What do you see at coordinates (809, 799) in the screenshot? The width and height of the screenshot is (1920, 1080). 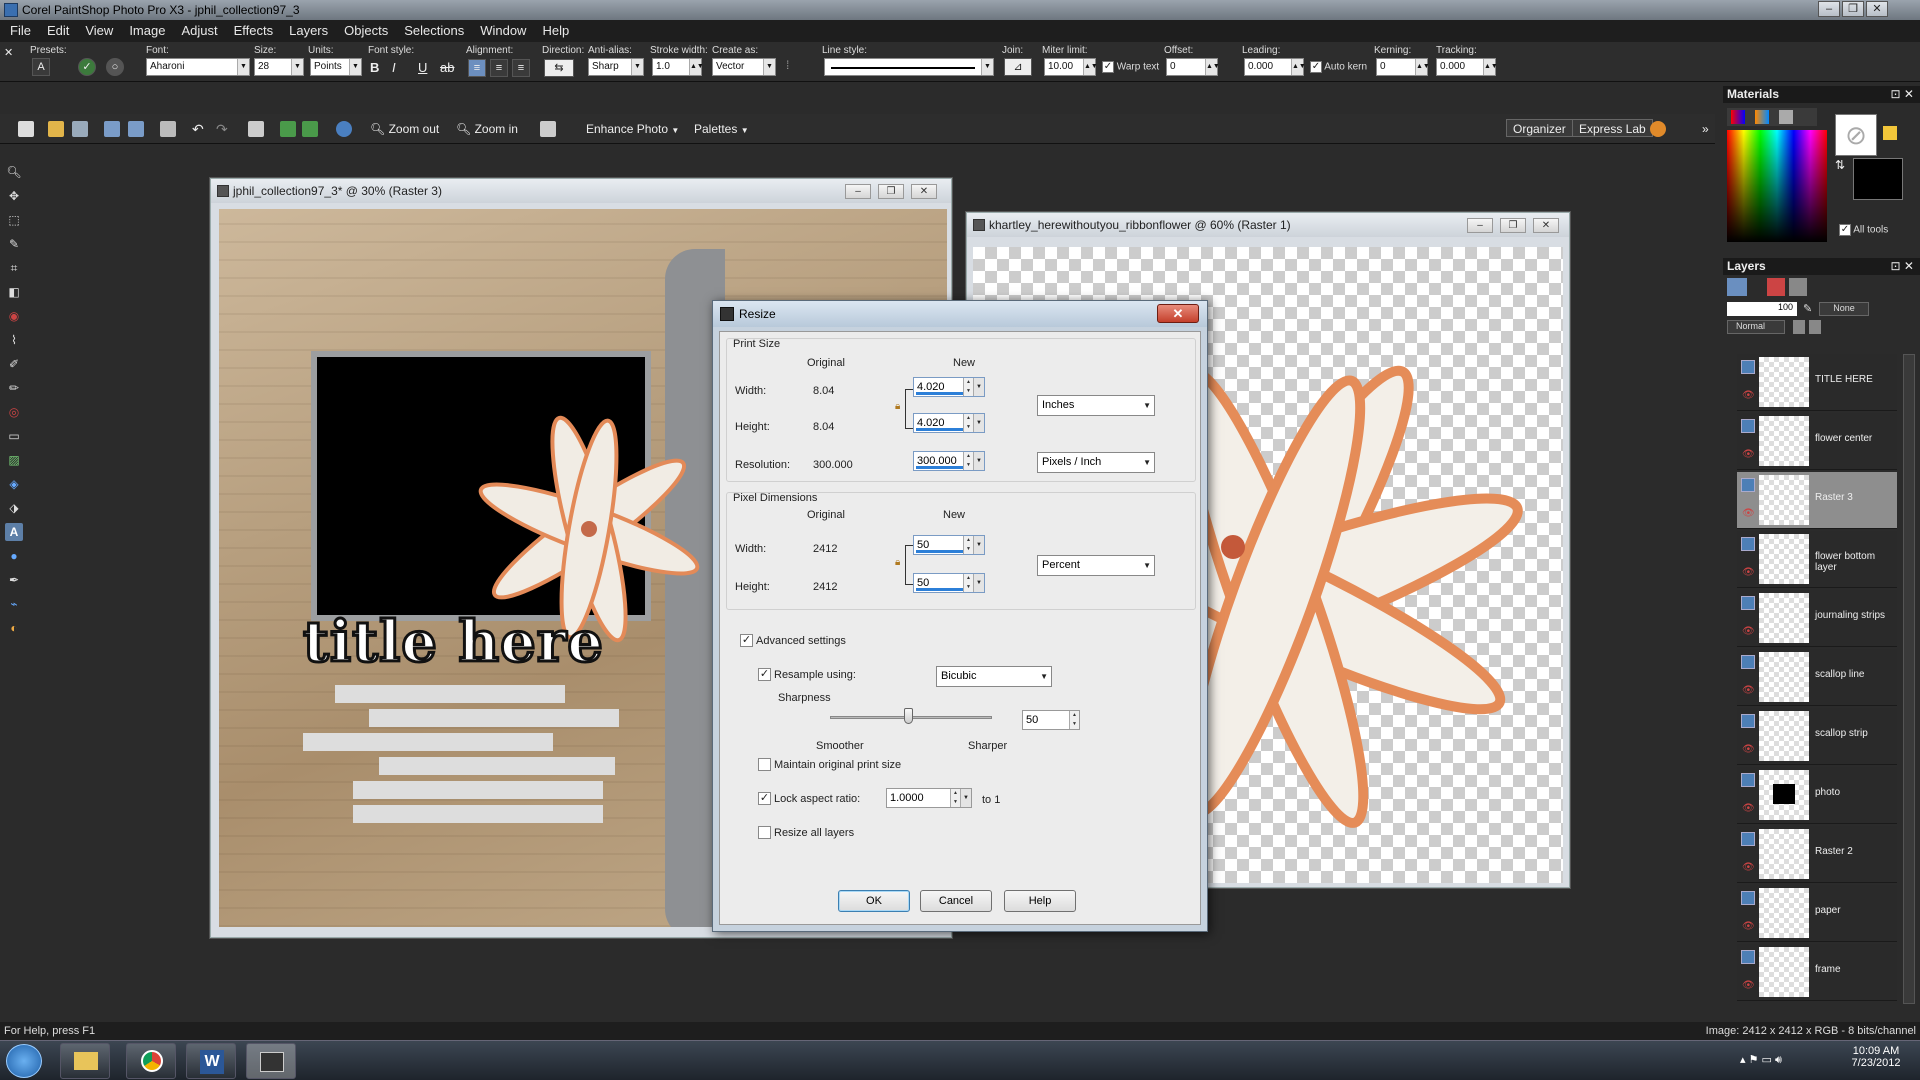 I see `lock-aspect-checkbox: ✓ Lock aspect ratio:` at bounding box center [809, 799].